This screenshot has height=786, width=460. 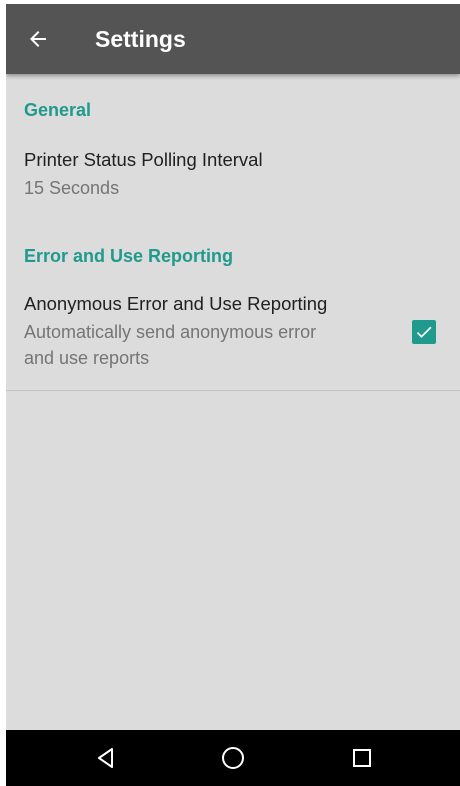 What do you see at coordinates (72, 188) in the screenshot?
I see `pref-summary: 15 Seconds` at bounding box center [72, 188].